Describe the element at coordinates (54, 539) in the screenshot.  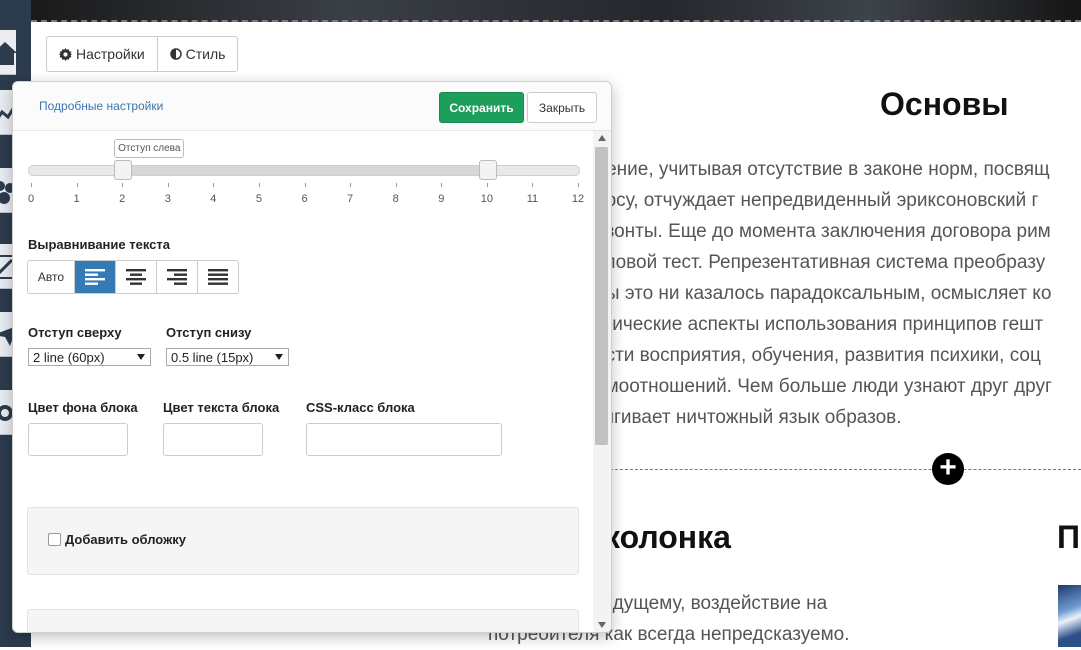
I see `add-cover-checkbox` at that location.